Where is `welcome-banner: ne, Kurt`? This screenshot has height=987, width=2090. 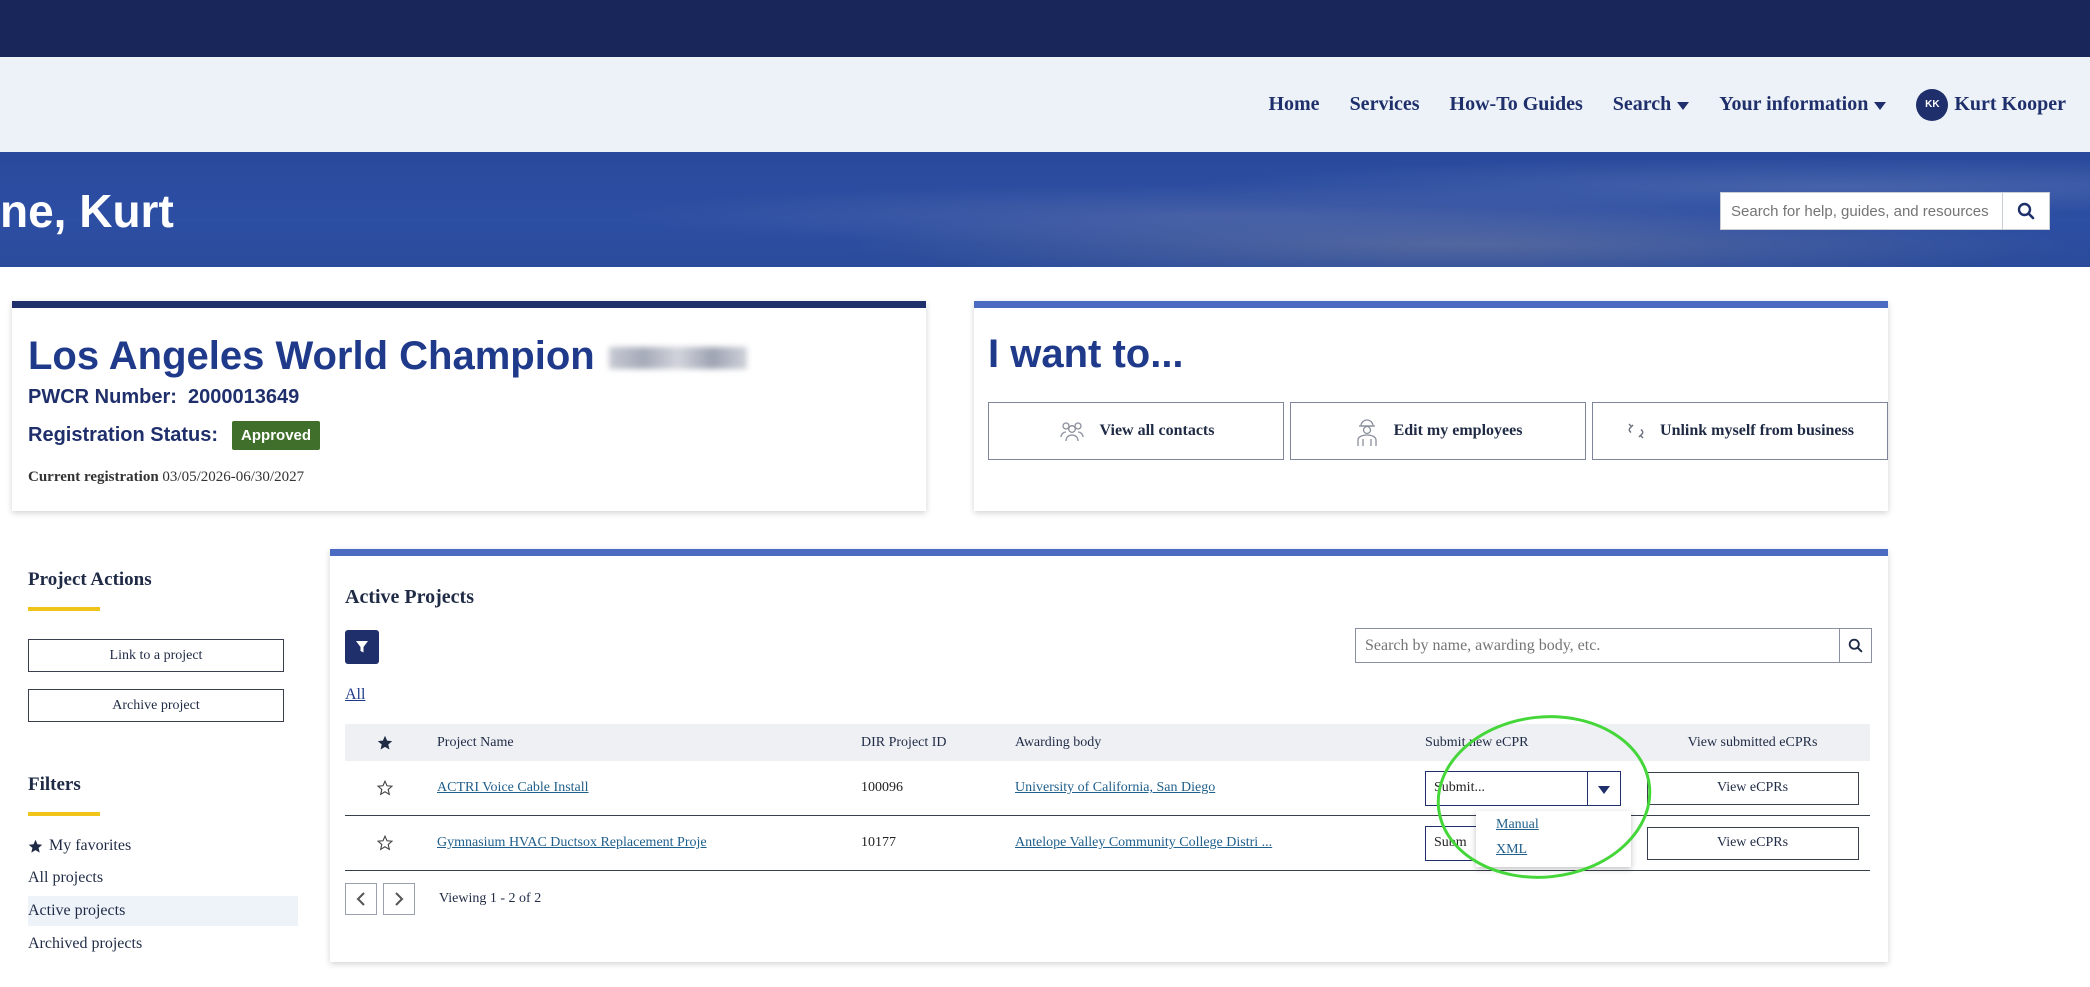
welcome-banner: ne, Kurt is located at coordinates (1045, 209).